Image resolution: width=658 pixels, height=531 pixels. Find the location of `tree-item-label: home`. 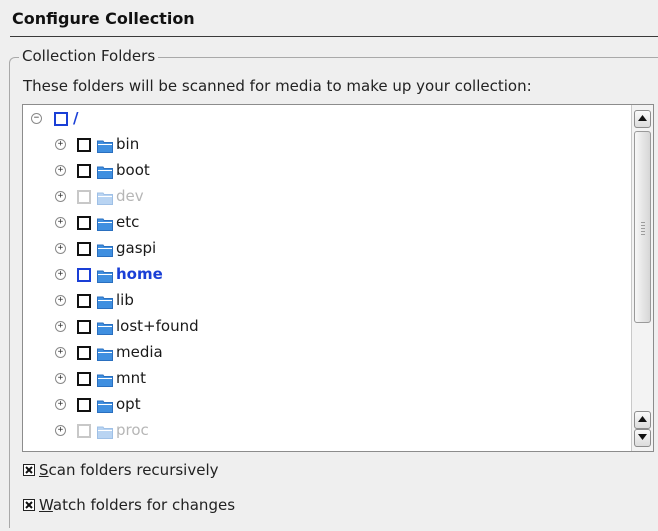

tree-item-label: home is located at coordinates (139, 274).